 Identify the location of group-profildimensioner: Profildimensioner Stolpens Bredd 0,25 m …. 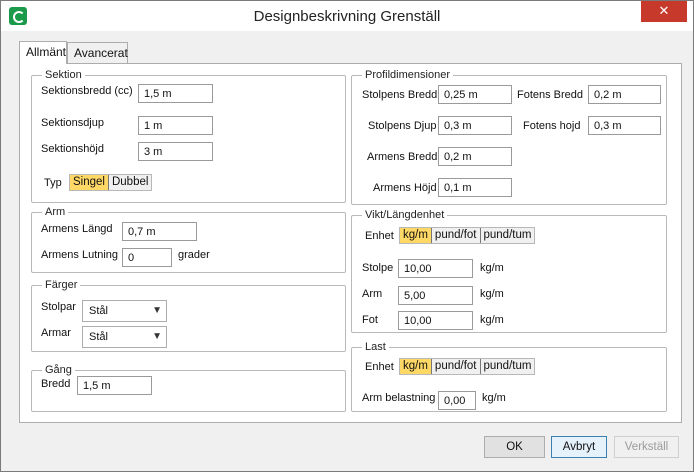
(509, 137).